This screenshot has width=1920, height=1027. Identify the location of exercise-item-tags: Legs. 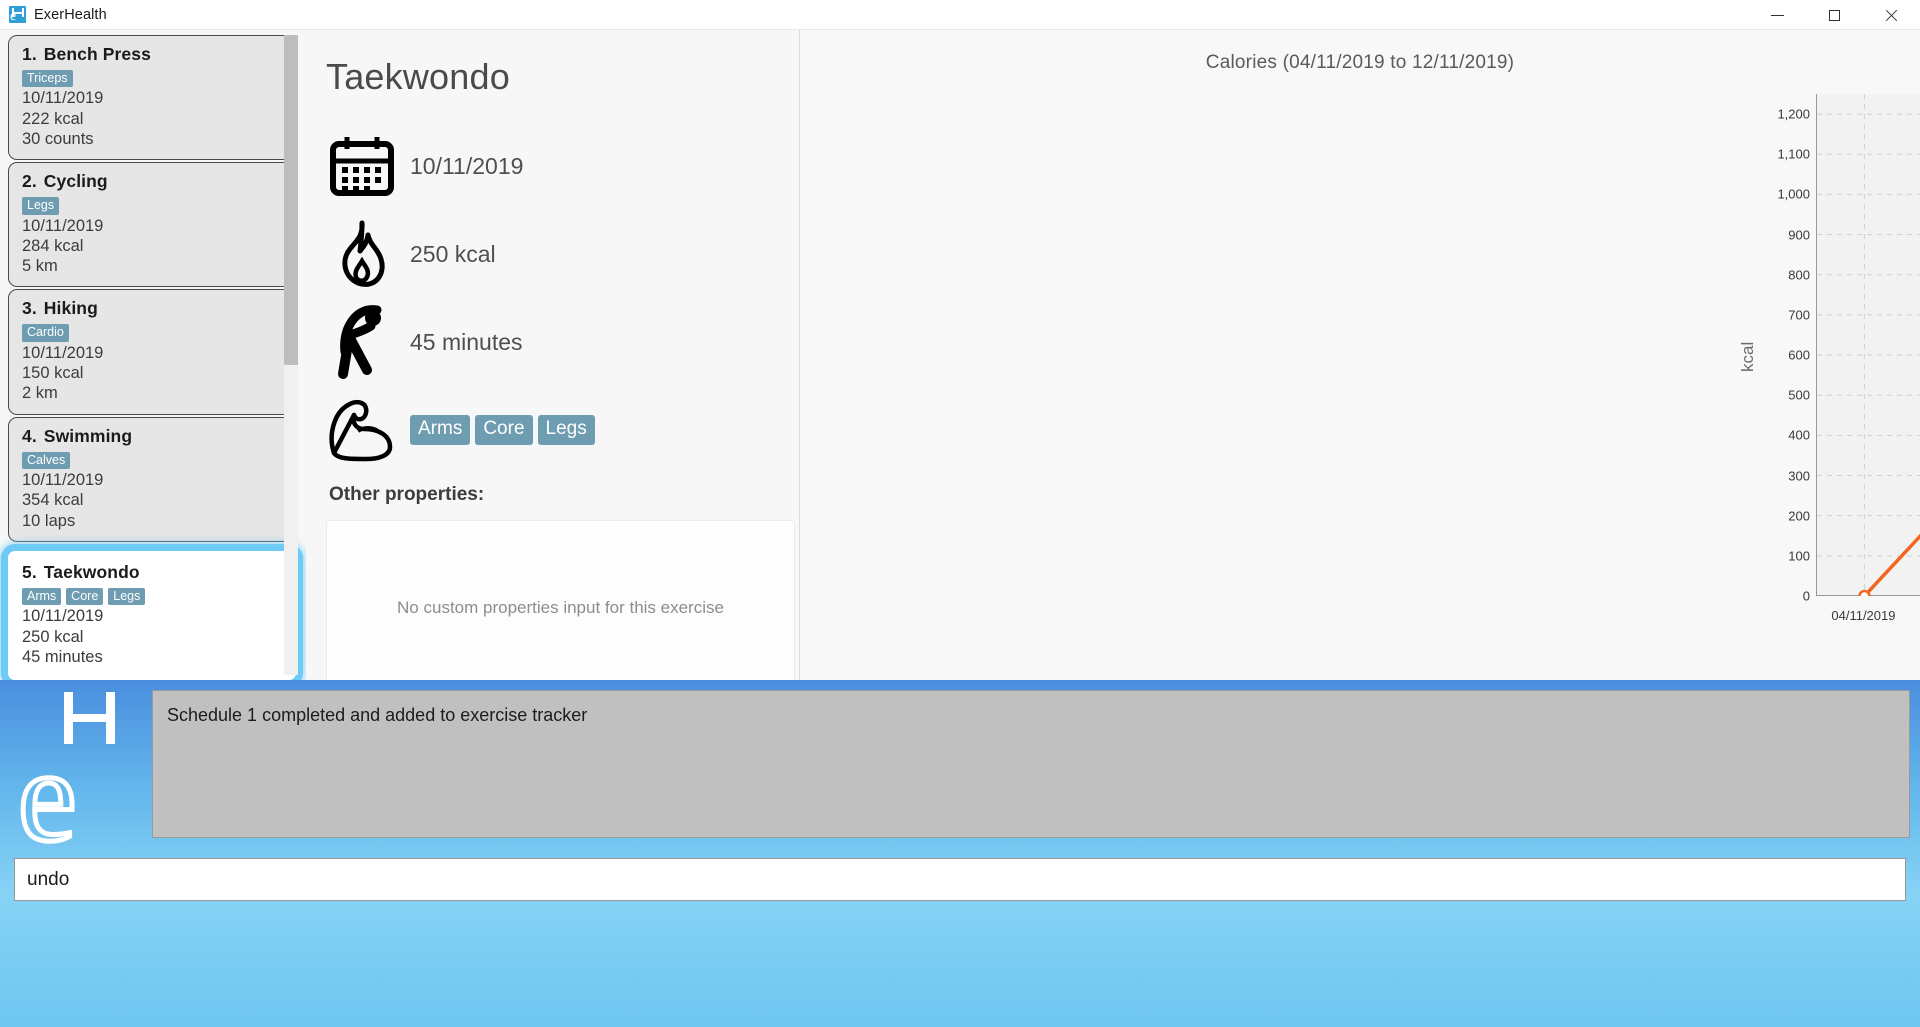
(152, 206).